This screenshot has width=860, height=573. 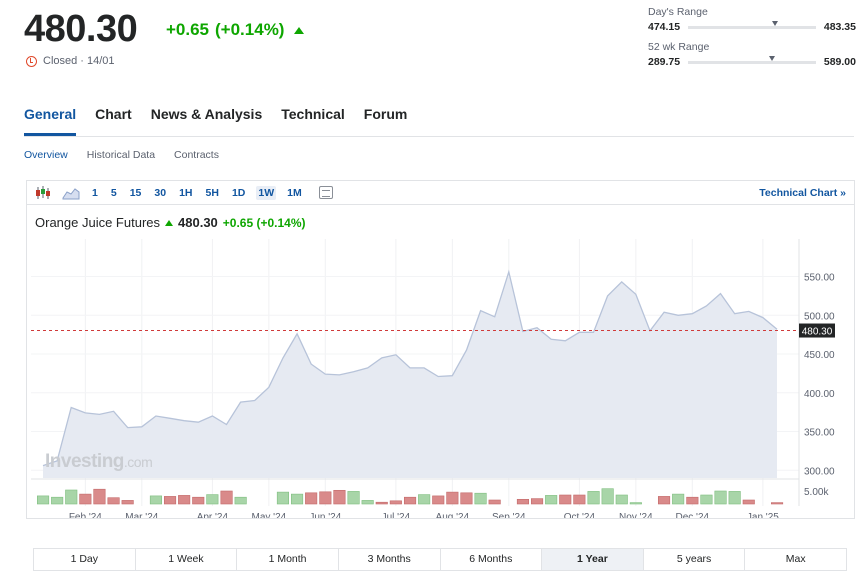 I want to click on investing-watermark: Investing.com, so click(x=99, y=462).